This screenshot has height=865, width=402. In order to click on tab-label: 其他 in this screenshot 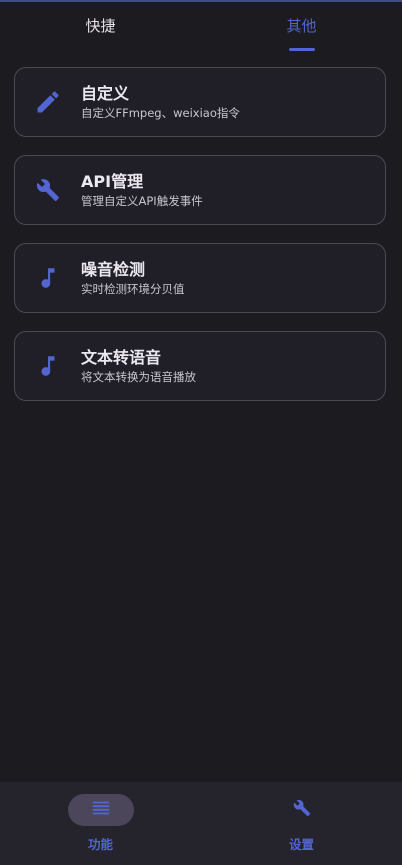, I will do `click(301, 25)`.